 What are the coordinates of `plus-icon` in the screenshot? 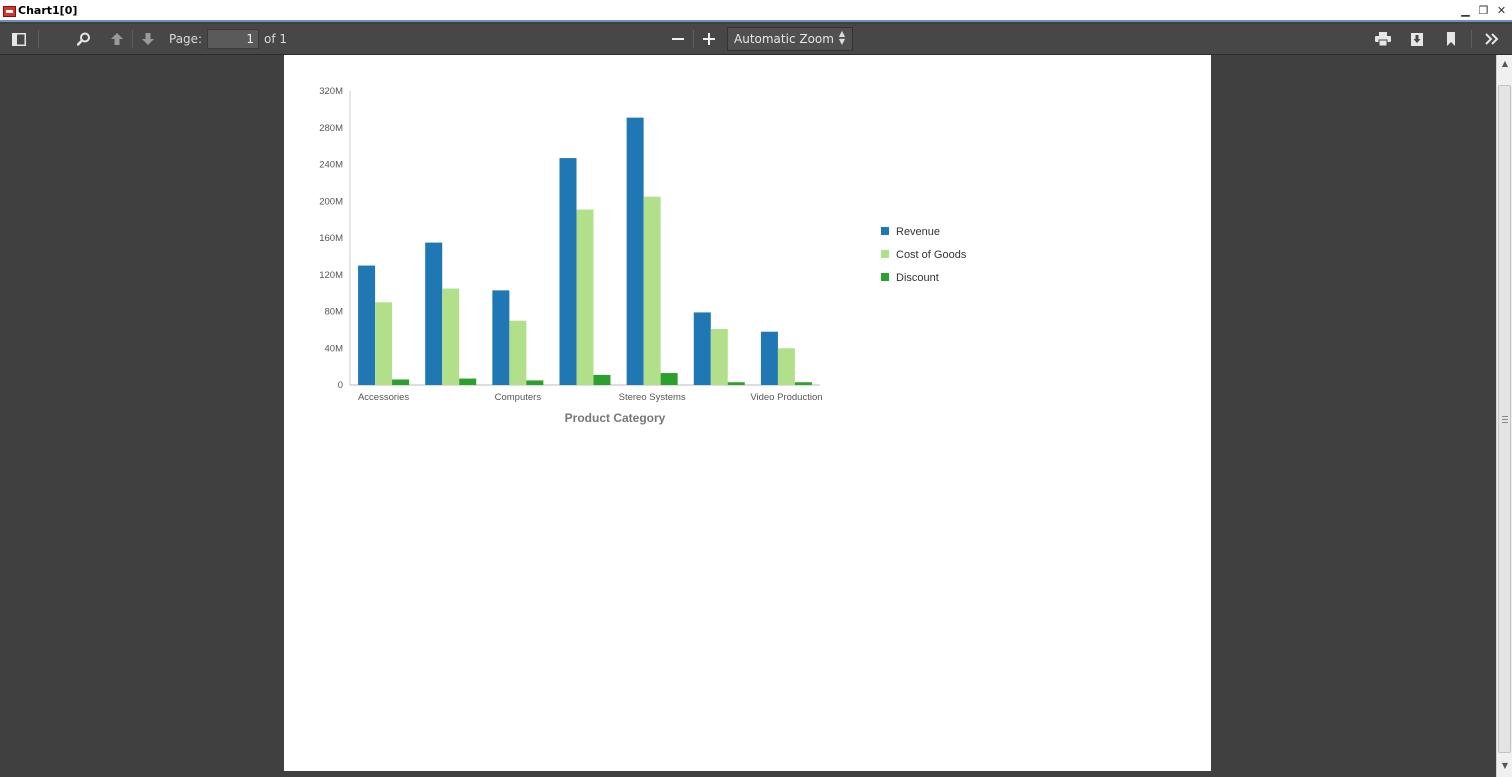 It's located at (709, 39).